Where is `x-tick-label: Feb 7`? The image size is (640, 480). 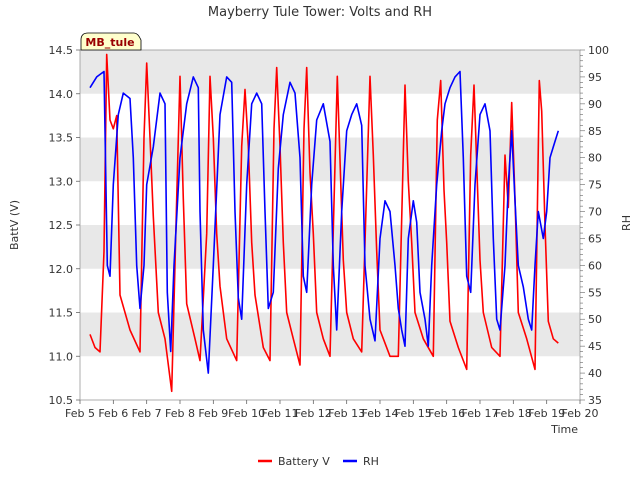
x-tick-label: Feb 7 is located at coordinates (147, 413).